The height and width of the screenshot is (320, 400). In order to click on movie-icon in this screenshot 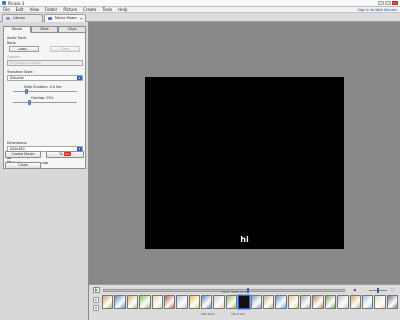, I will do `click(50, 18)`.